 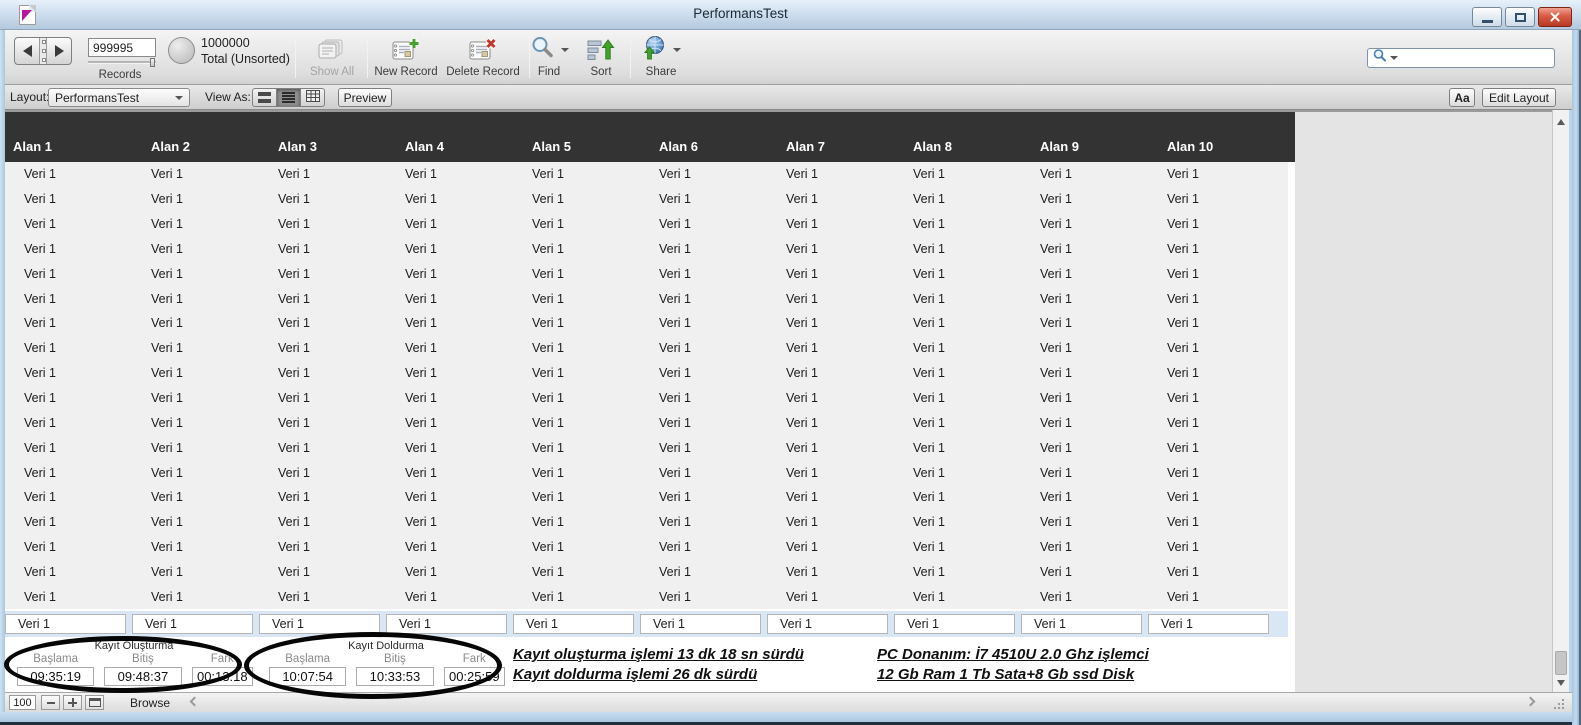 I want to click on find-button: Find, so click(x=549, y=59).